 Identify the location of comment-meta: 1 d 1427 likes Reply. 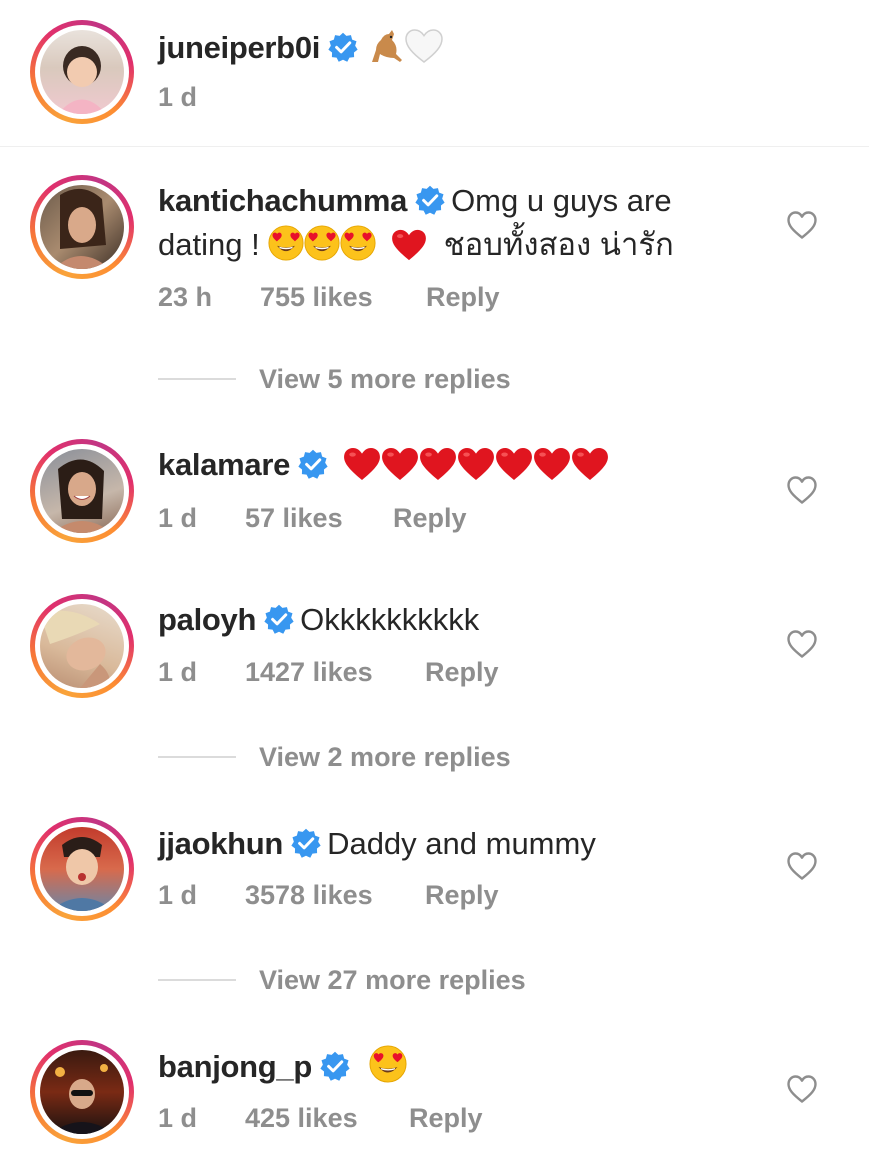
(328, 672).